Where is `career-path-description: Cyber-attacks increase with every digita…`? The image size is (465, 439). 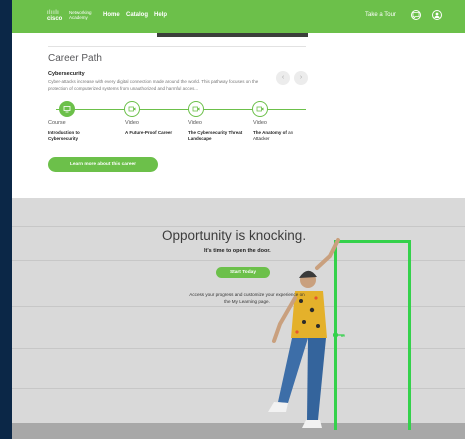
career-path-description: Cyber-attacks increase with every digita… is located at coordinates (153, 85).